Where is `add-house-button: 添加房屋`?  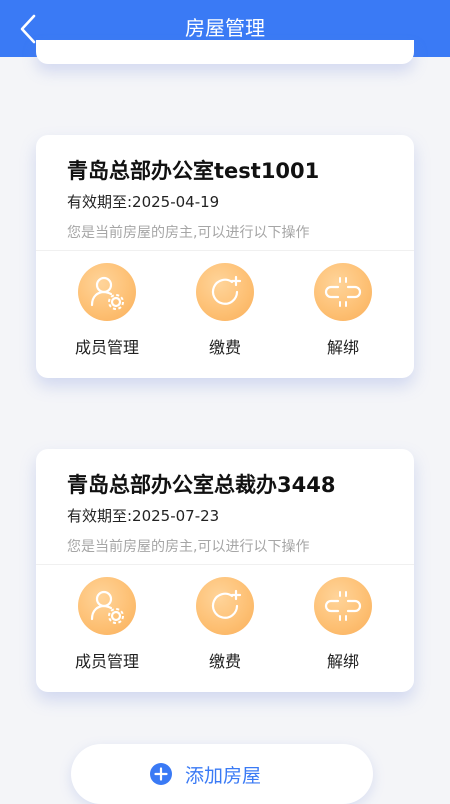 add-house-button: 添加房屋 is located at coordinates (222, 774).